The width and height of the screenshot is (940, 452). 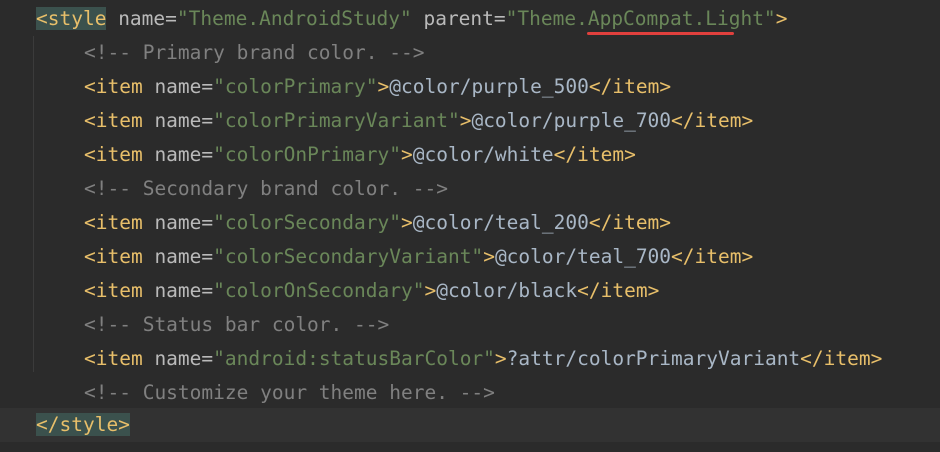 I want to click on indent-guide, so click(x=33, y=204).